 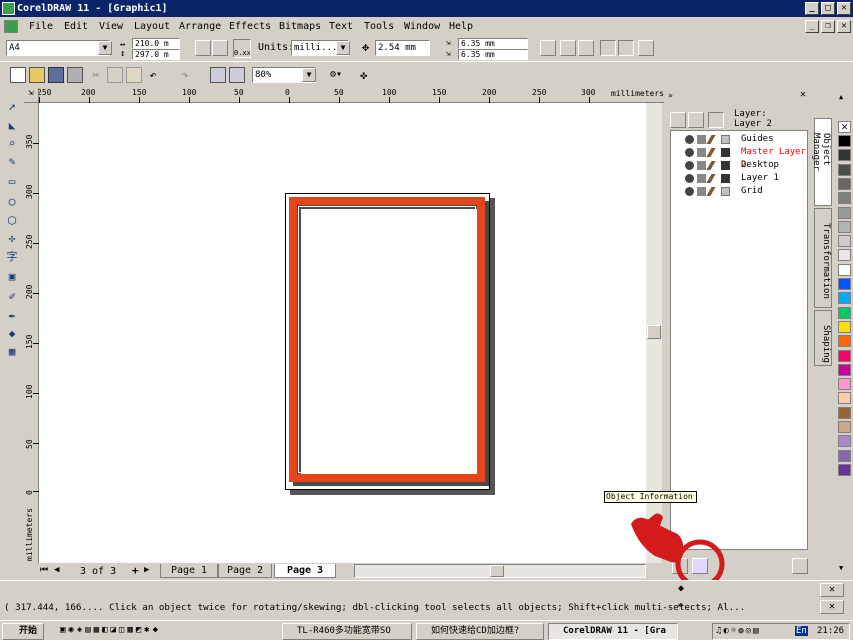 What do you see at coordinates (681, 605) in the screenshot?
I see `outline-indicator-icon: ✒` at bounding box center [681, 605].